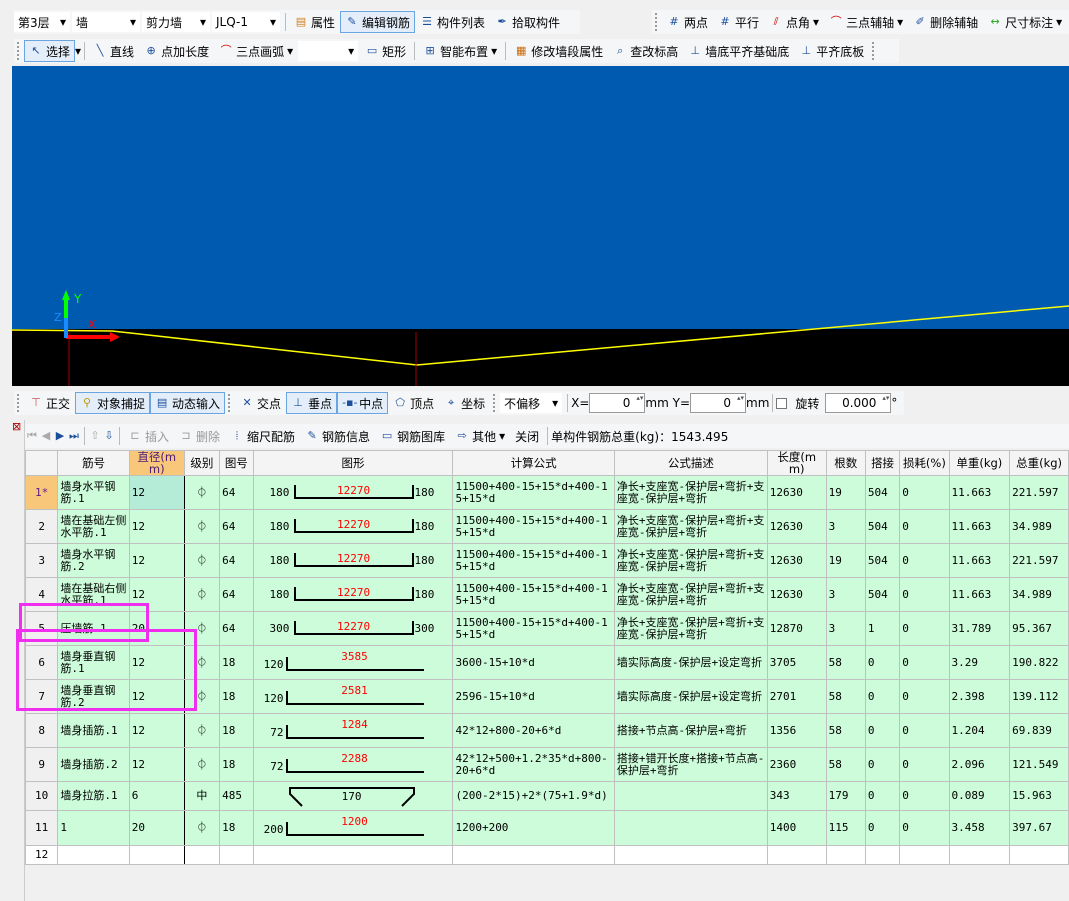 This screenshot has width=1069, height=901. What do you see at coordinates (74, 436) in the screenshot?
I see `last-icon: ⏭` at bounding box center [74, 436].